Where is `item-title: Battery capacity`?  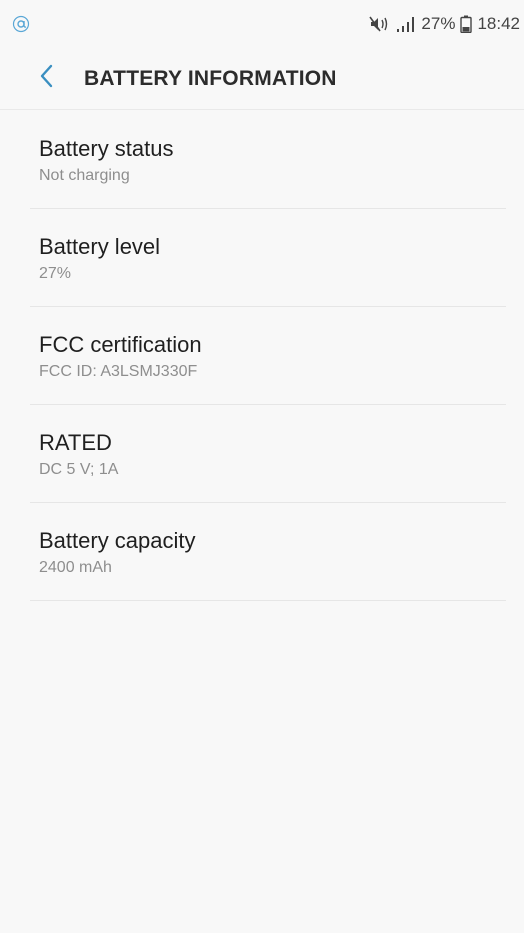 item-title: Battery capacity is located at coordinates (117, 540).